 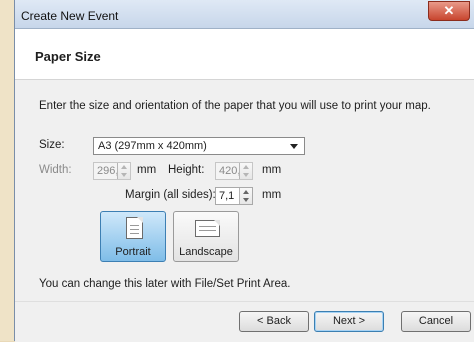 I want to click on wizard-buttons: < Back Next > Cancel, so click(x=244, y=321).